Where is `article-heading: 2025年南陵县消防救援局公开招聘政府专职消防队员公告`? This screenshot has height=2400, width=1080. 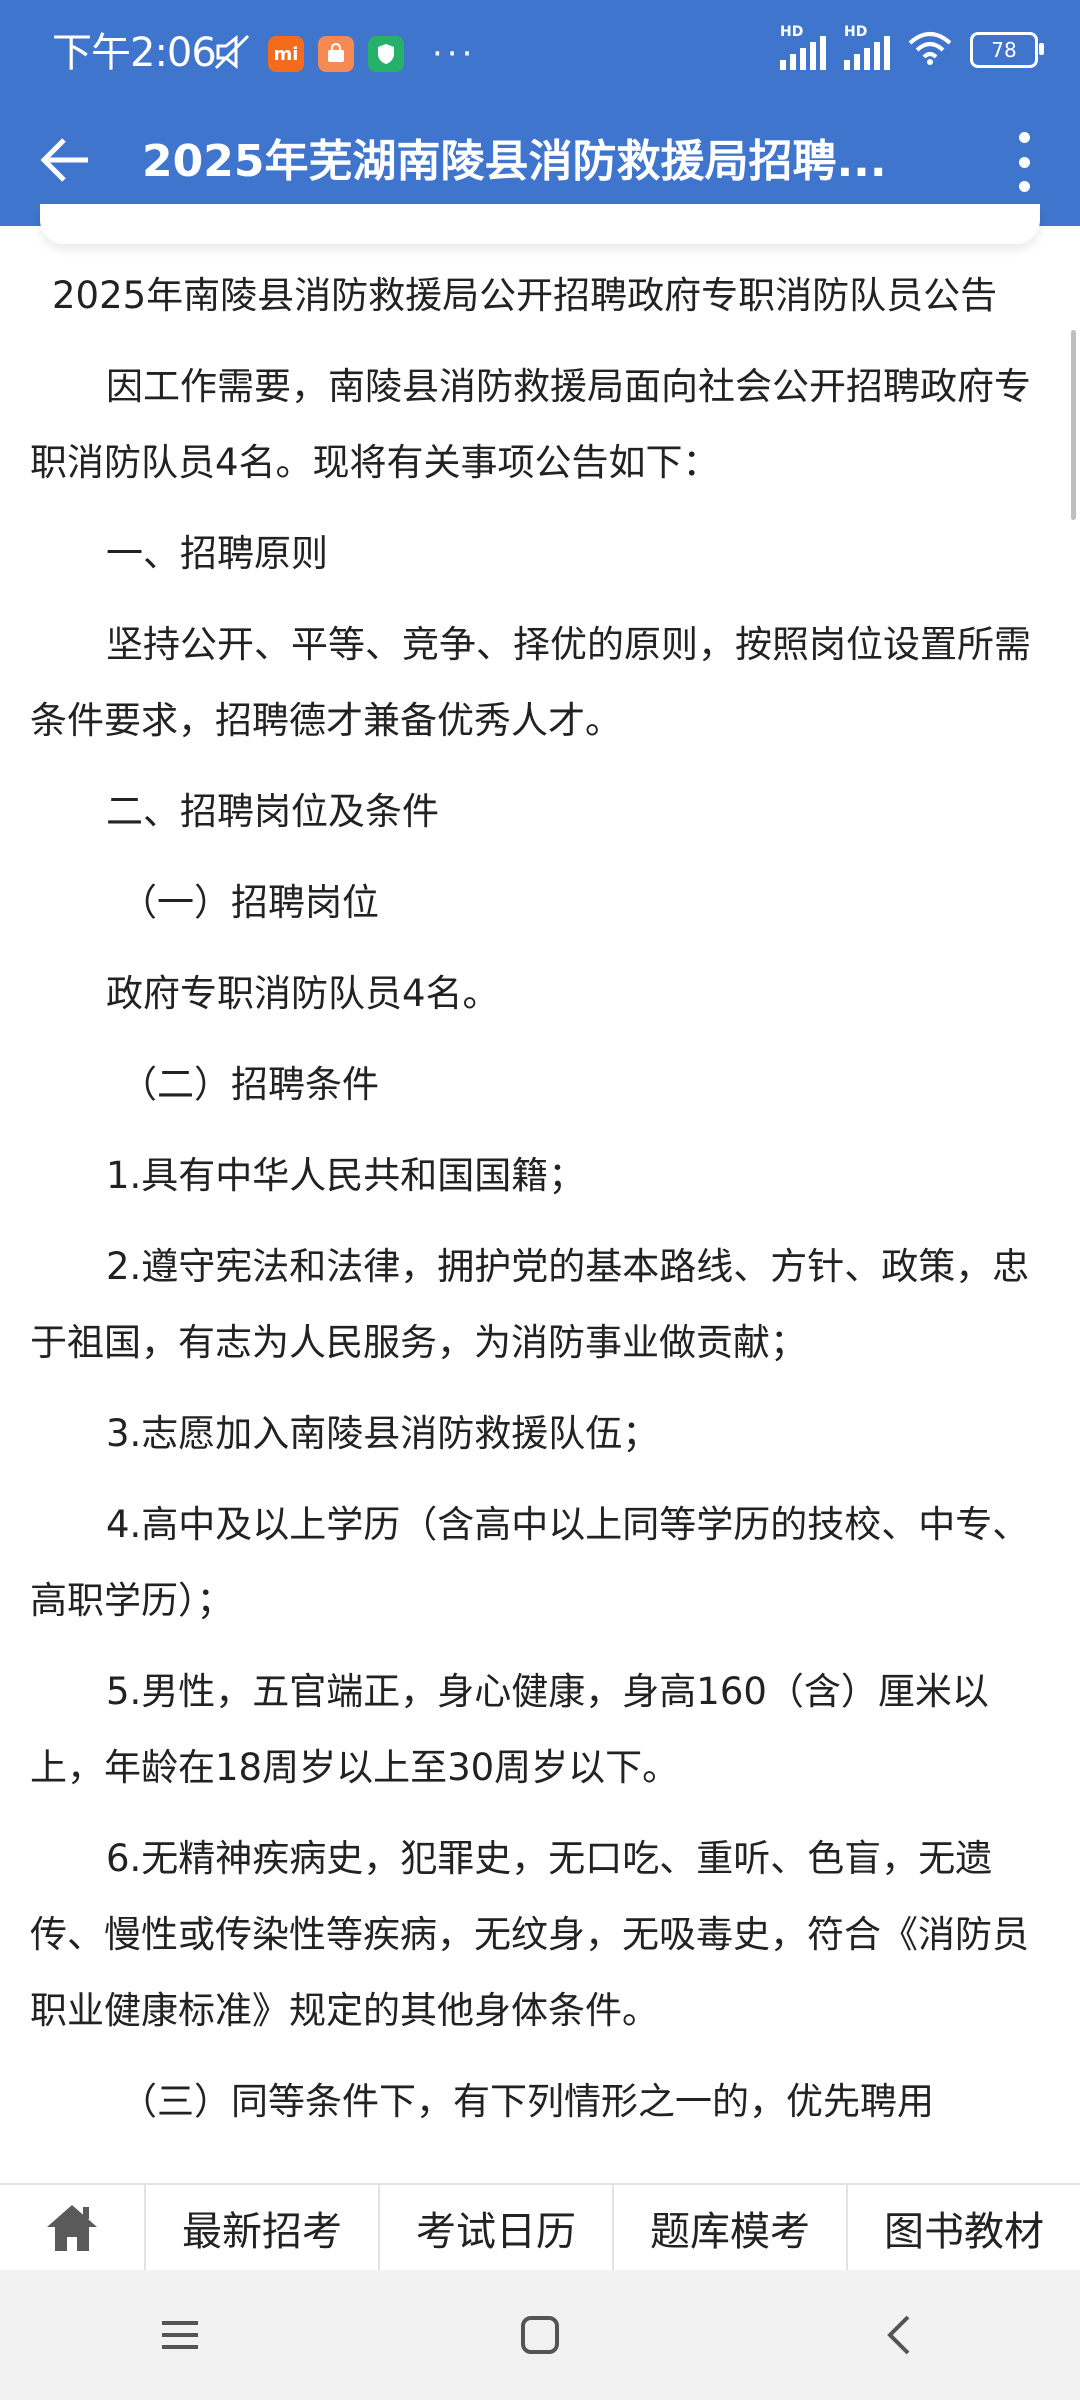
article-heading: 2025年南陵县消防救援局公开招聘政府专职消防队员公告 is located at coordinates (525, 295).